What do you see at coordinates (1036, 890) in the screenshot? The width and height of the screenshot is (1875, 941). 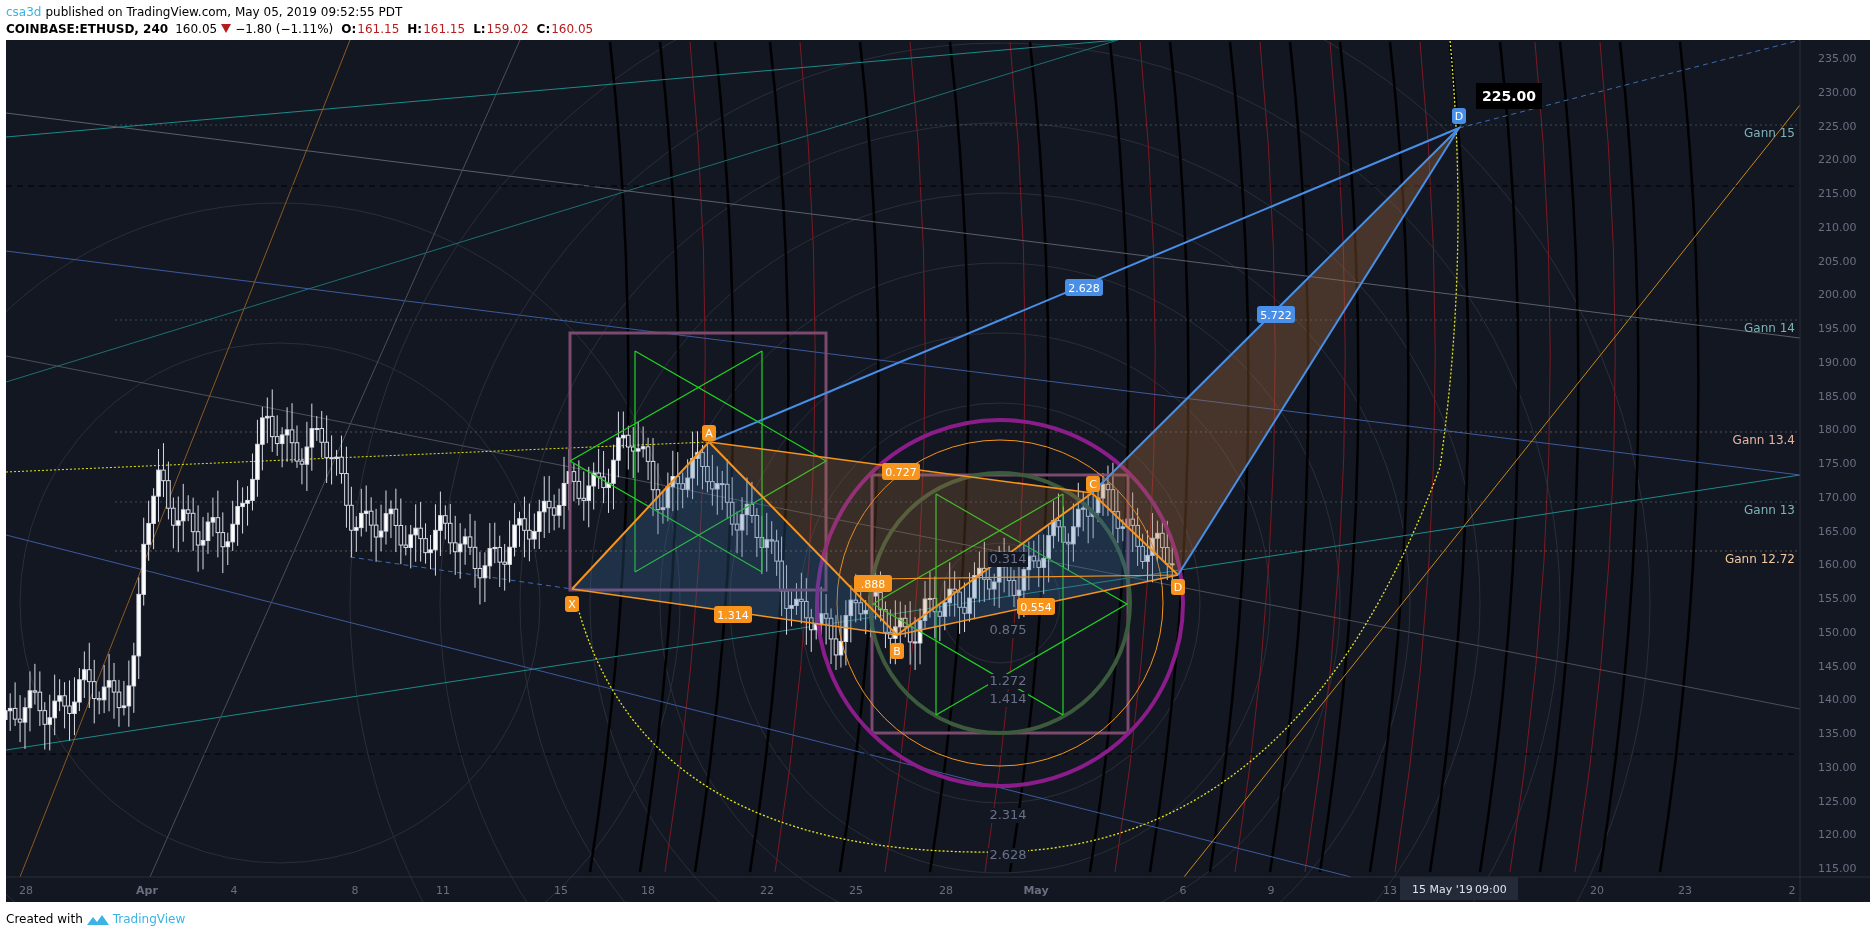 I see `time-axis-label: May` at bounding box center [1036, 890].